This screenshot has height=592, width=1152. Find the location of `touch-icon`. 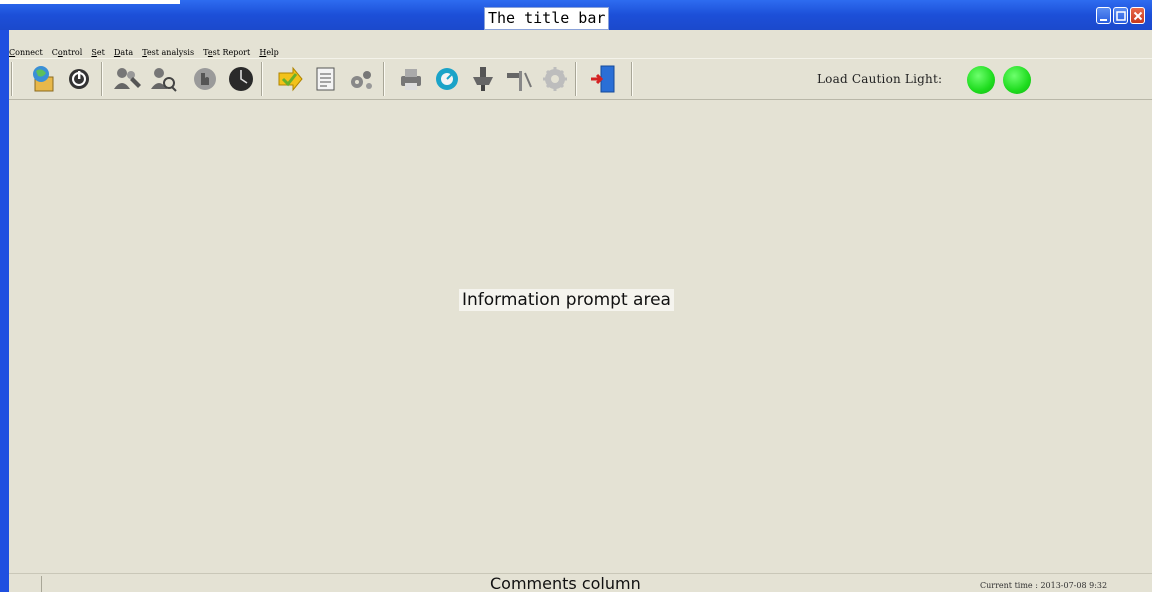

touch-icon is located at coordinates (205, 79).